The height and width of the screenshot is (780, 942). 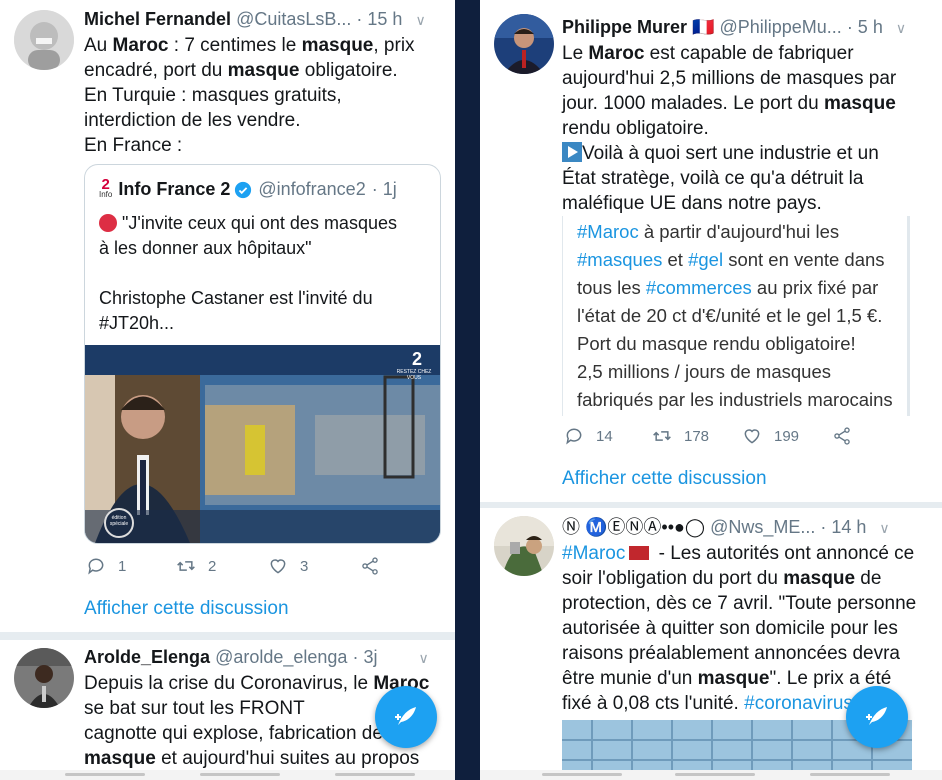 What do you see at coordinates (705, 259) in the screenshot?
I see `hashtag-link: #gel` at bounding box center [705, 259].